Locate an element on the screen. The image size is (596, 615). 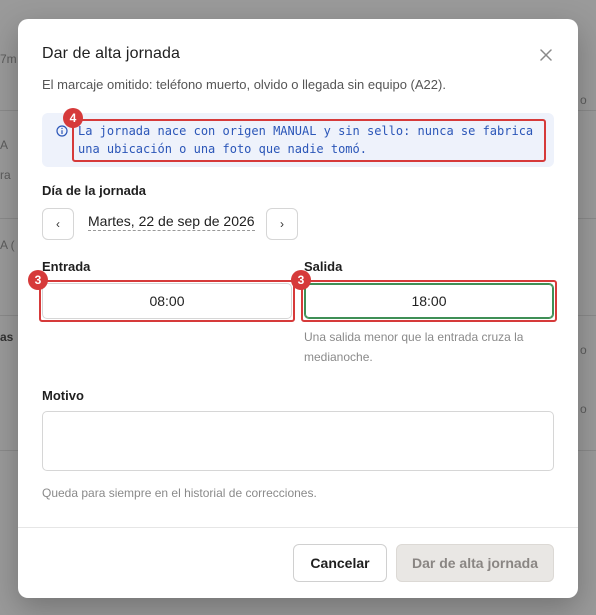
background-fragment: ra is located at coordinates (5, 175).